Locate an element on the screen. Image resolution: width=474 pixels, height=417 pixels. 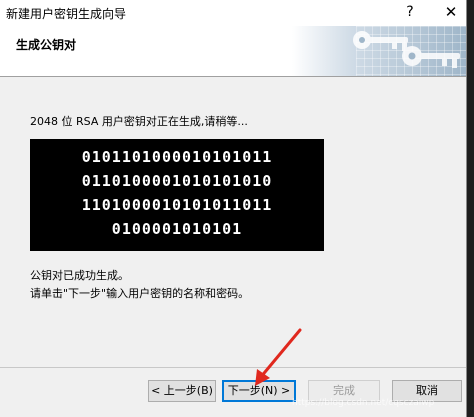
title-bar: 新建用户密钥生成向导 ? ✕ is located at coordinates (233, 13).